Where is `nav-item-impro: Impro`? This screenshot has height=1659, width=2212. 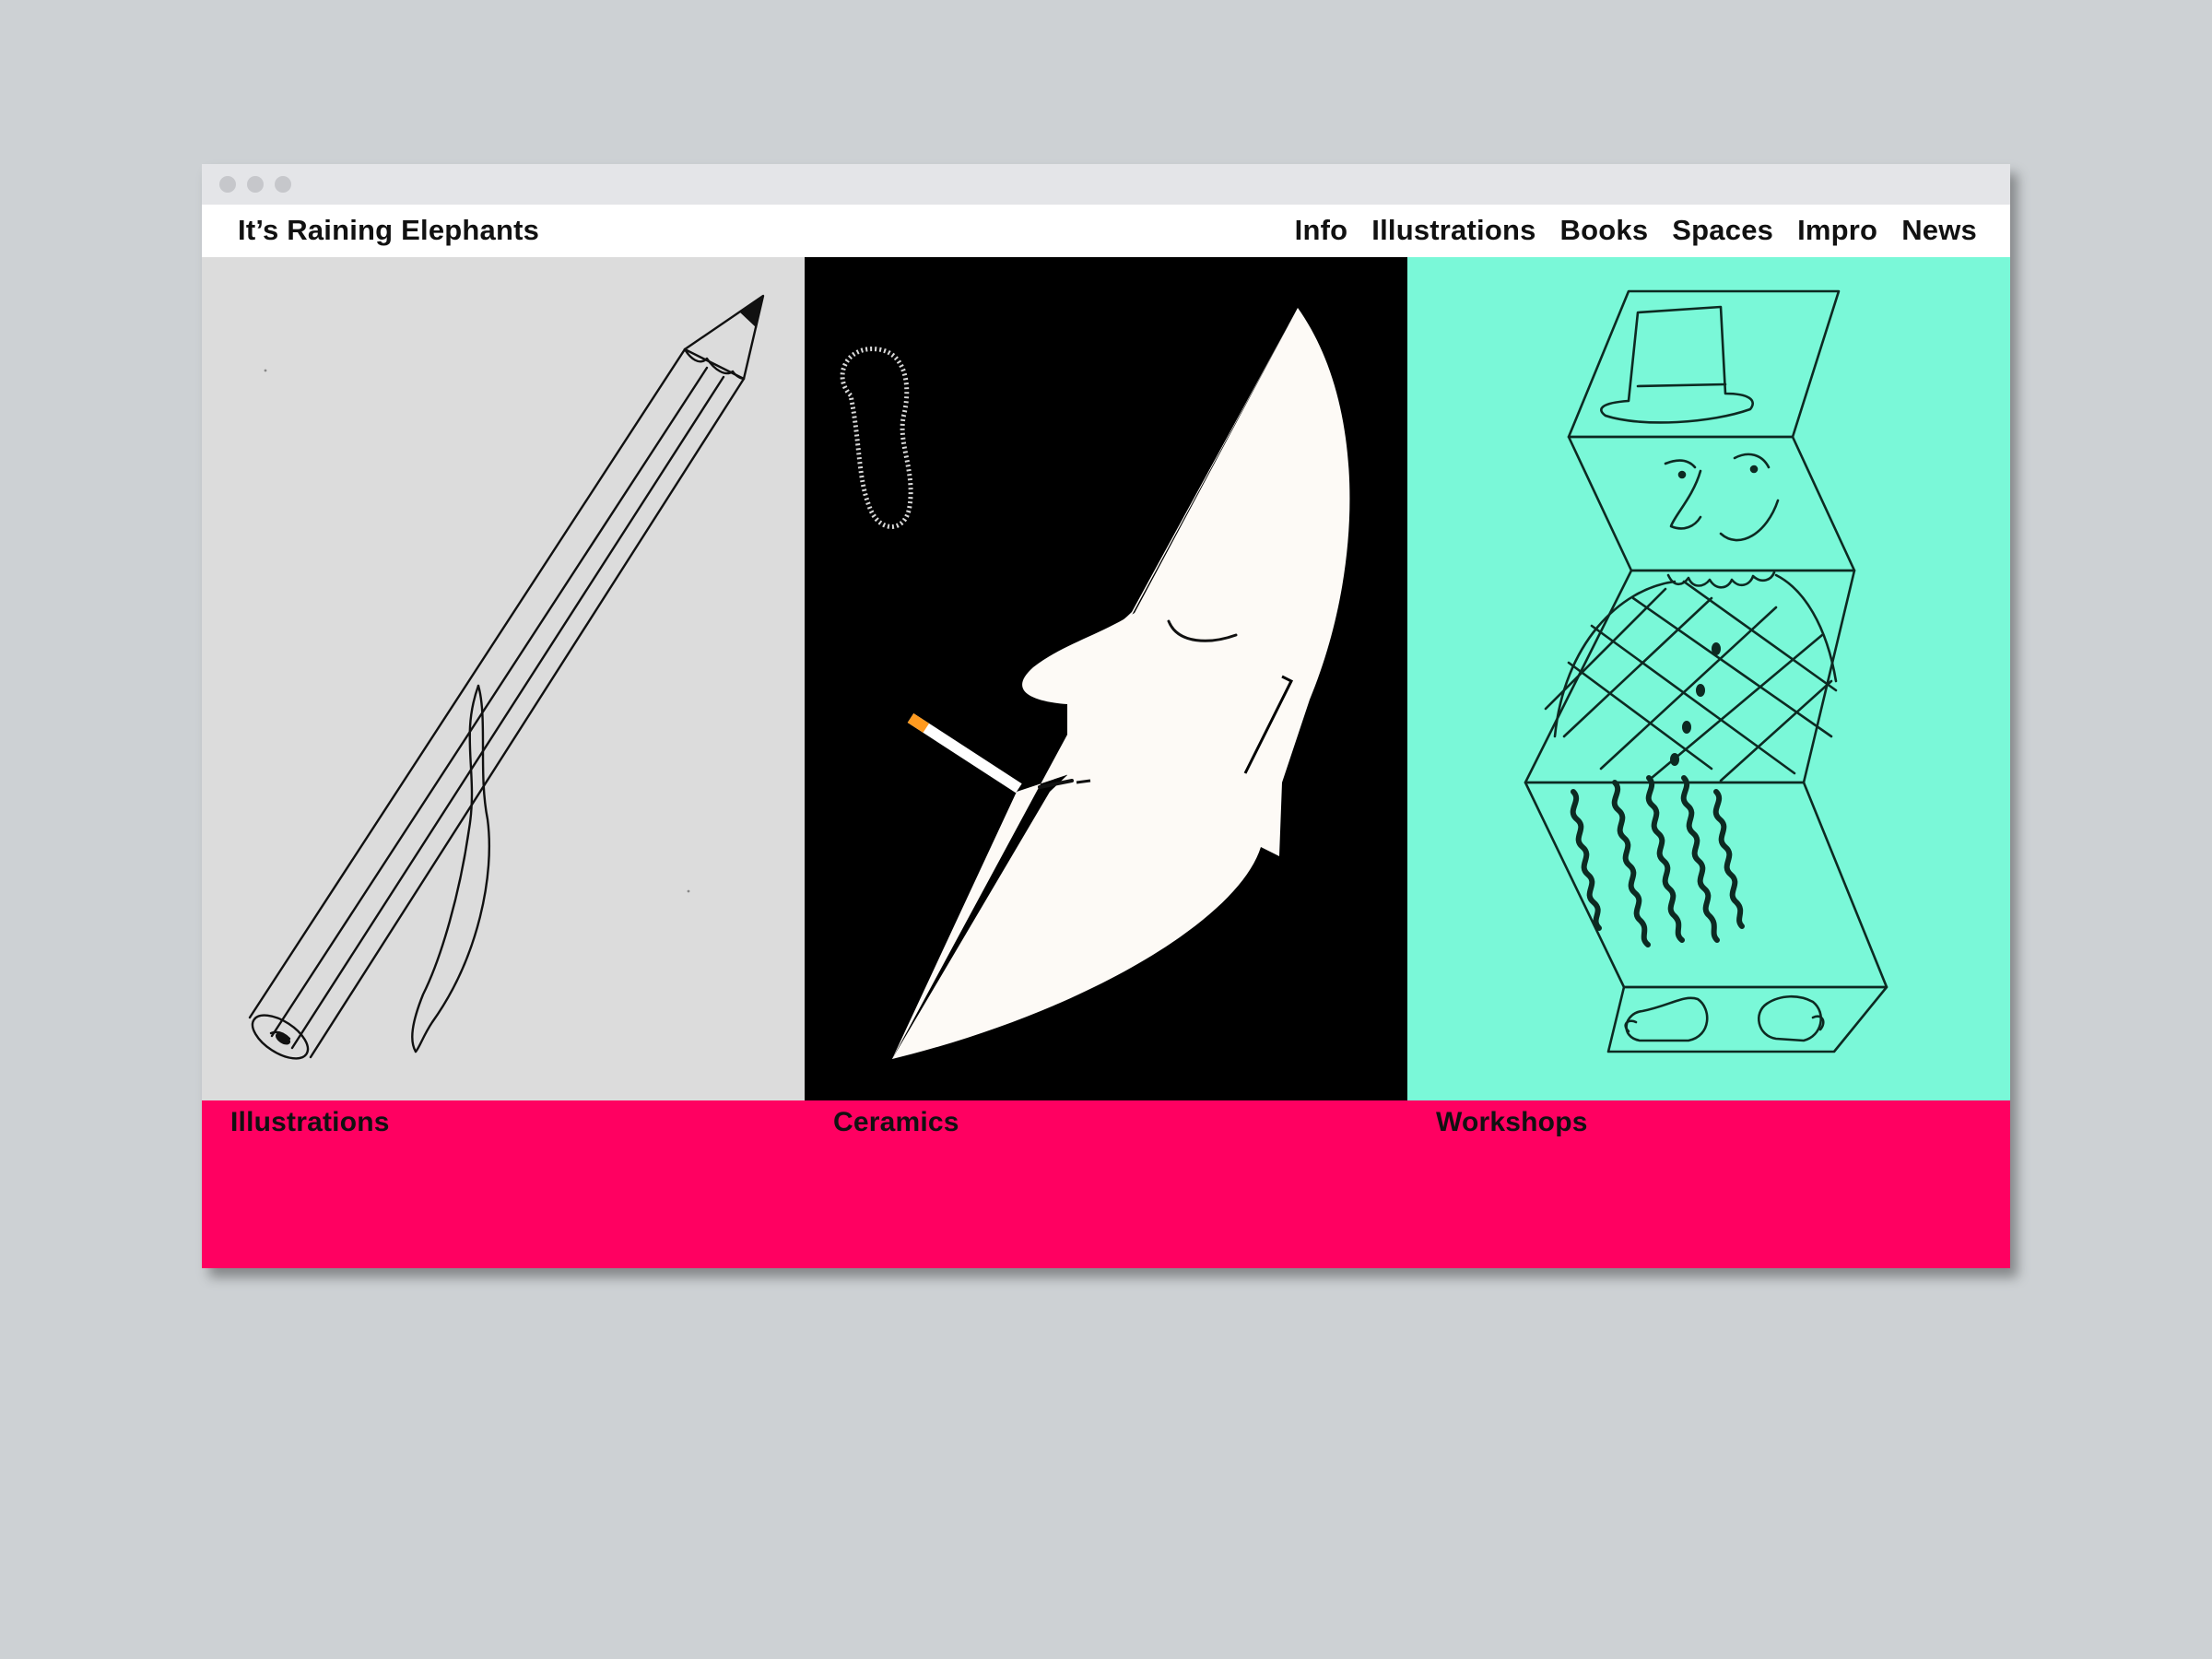 nav-item-impro: Impro is located at coordinates (1837, 230).